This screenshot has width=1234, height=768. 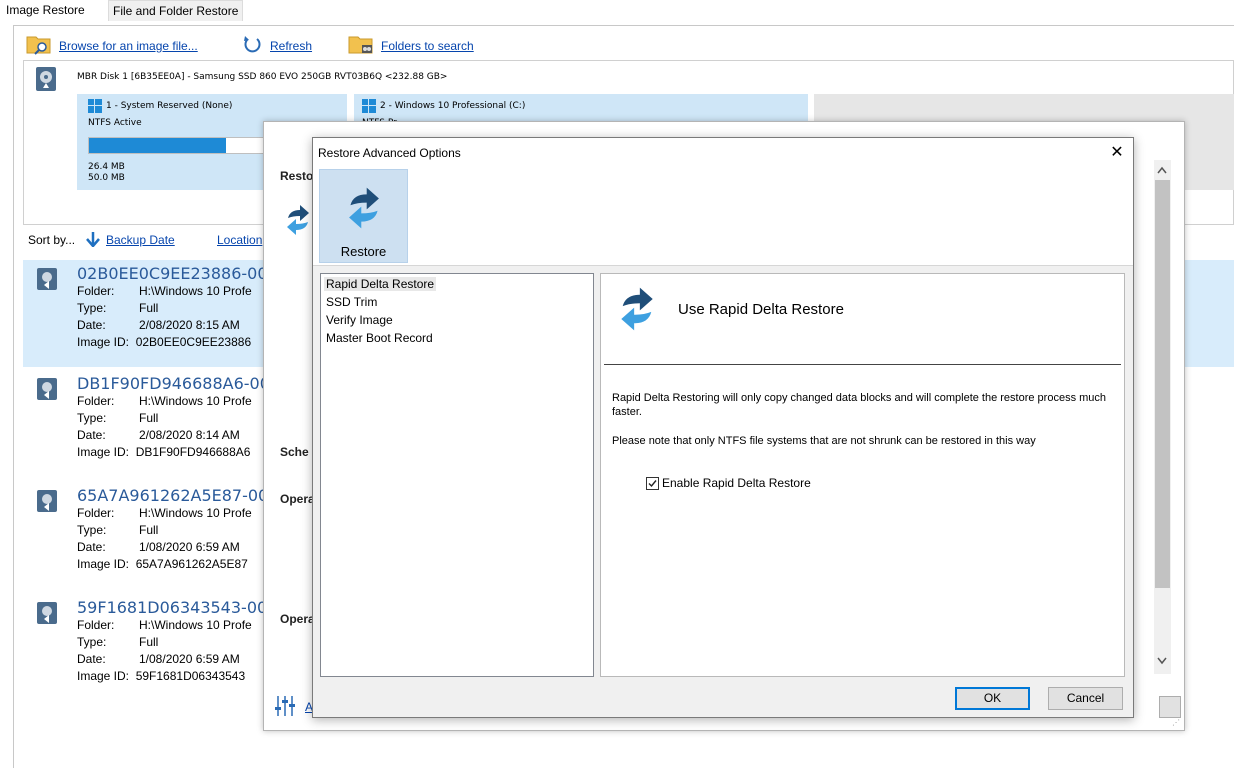 What do you see at coordinates (723, 153) in the screenshot?
I see `dialog-titlebar: Restore Advanced Options ✕` at bounding box center [723, 153].